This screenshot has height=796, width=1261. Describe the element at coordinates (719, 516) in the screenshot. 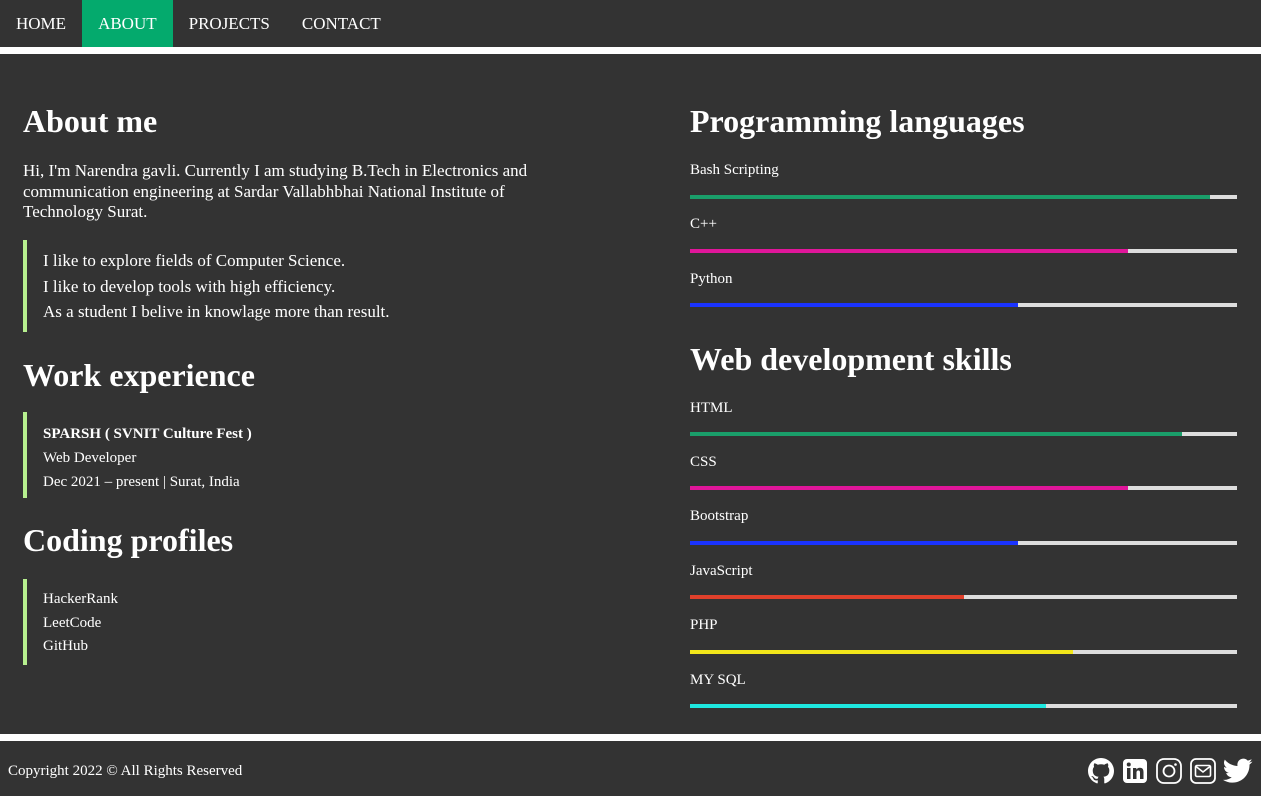

I see `skill-label: Bootstrap` at that location.